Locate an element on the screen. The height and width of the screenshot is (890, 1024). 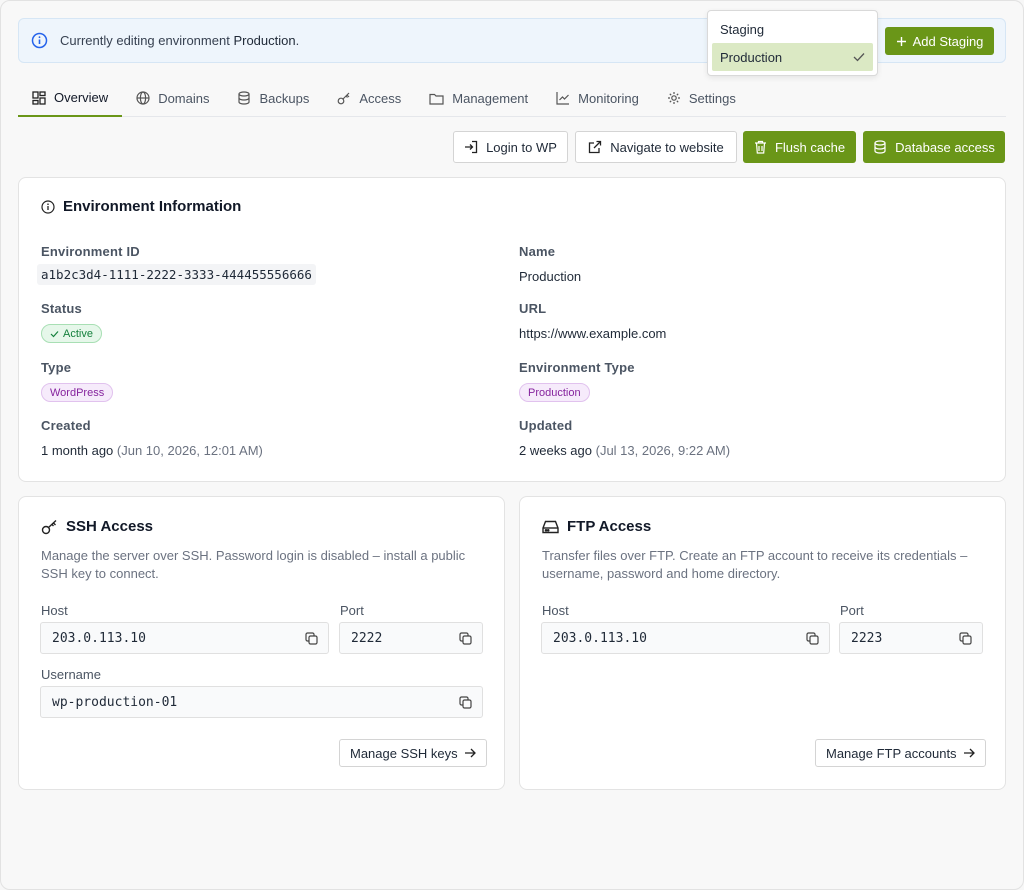
ftp-host-value: 203.0.113.10 is located at coordinates (600, 638).